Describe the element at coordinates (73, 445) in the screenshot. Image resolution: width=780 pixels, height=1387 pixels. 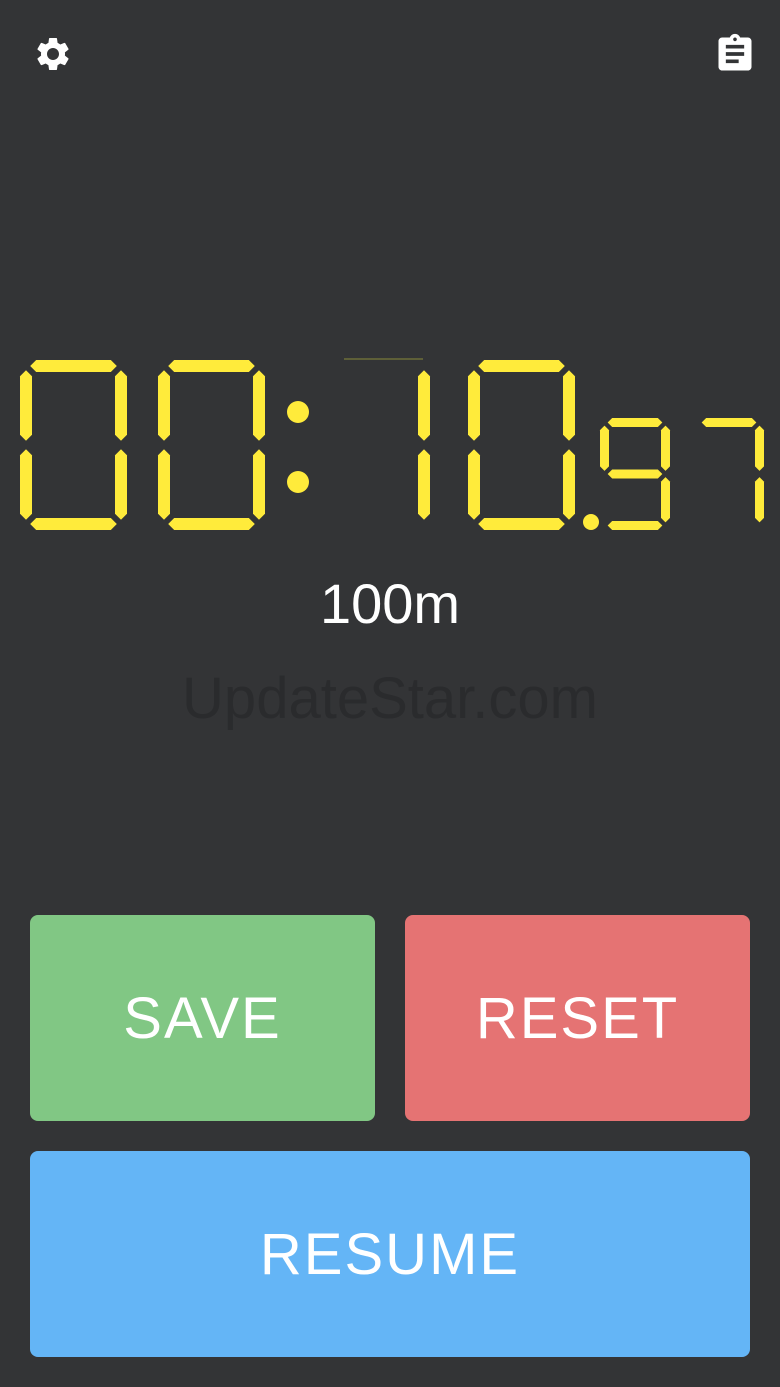
I see `minutes-tens-digit` at that location.